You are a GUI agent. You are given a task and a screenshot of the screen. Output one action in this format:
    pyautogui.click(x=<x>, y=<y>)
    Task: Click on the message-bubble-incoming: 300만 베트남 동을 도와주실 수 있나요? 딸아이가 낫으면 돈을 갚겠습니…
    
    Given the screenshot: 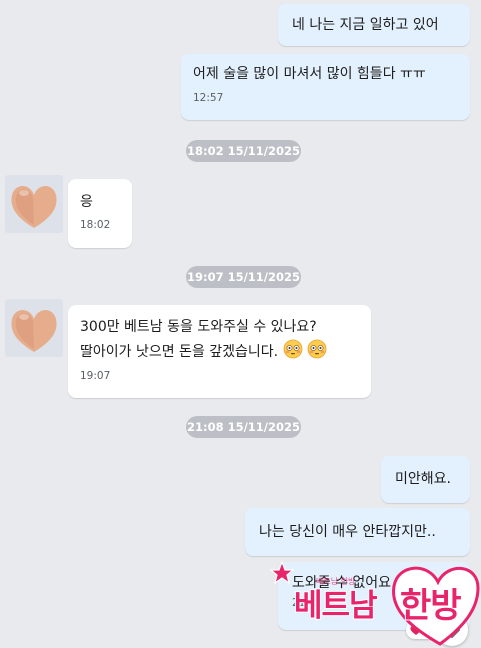 What is the action you would take?
    pyautogui.click(x=219, y=351)
    